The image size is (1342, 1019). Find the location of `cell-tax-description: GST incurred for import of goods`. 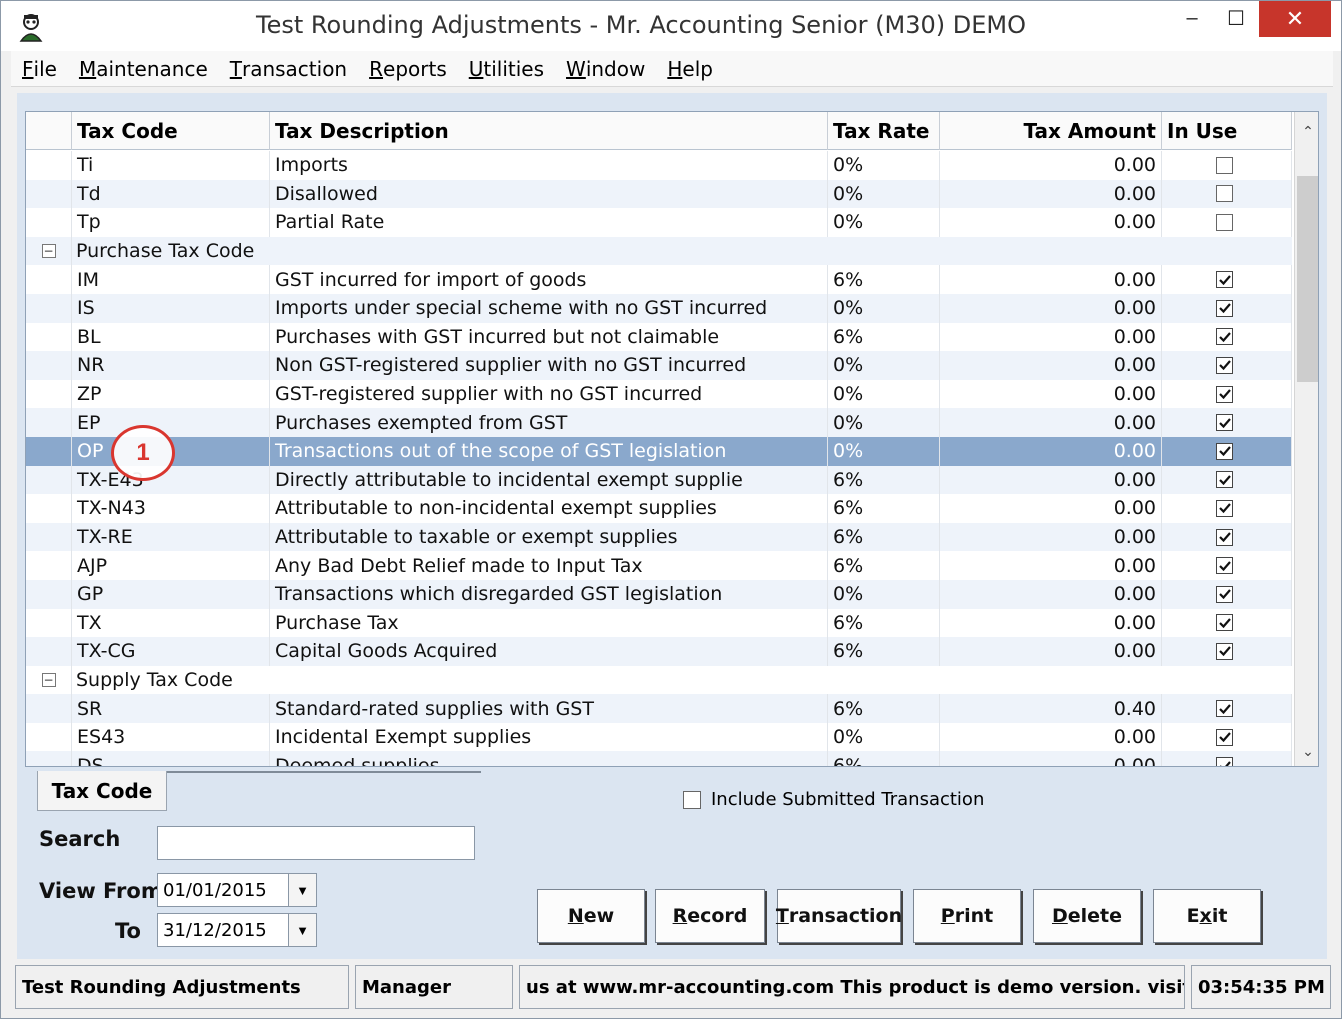

cell-tax-description: GST incurred for import of goods is located at coordinates (549, 279).